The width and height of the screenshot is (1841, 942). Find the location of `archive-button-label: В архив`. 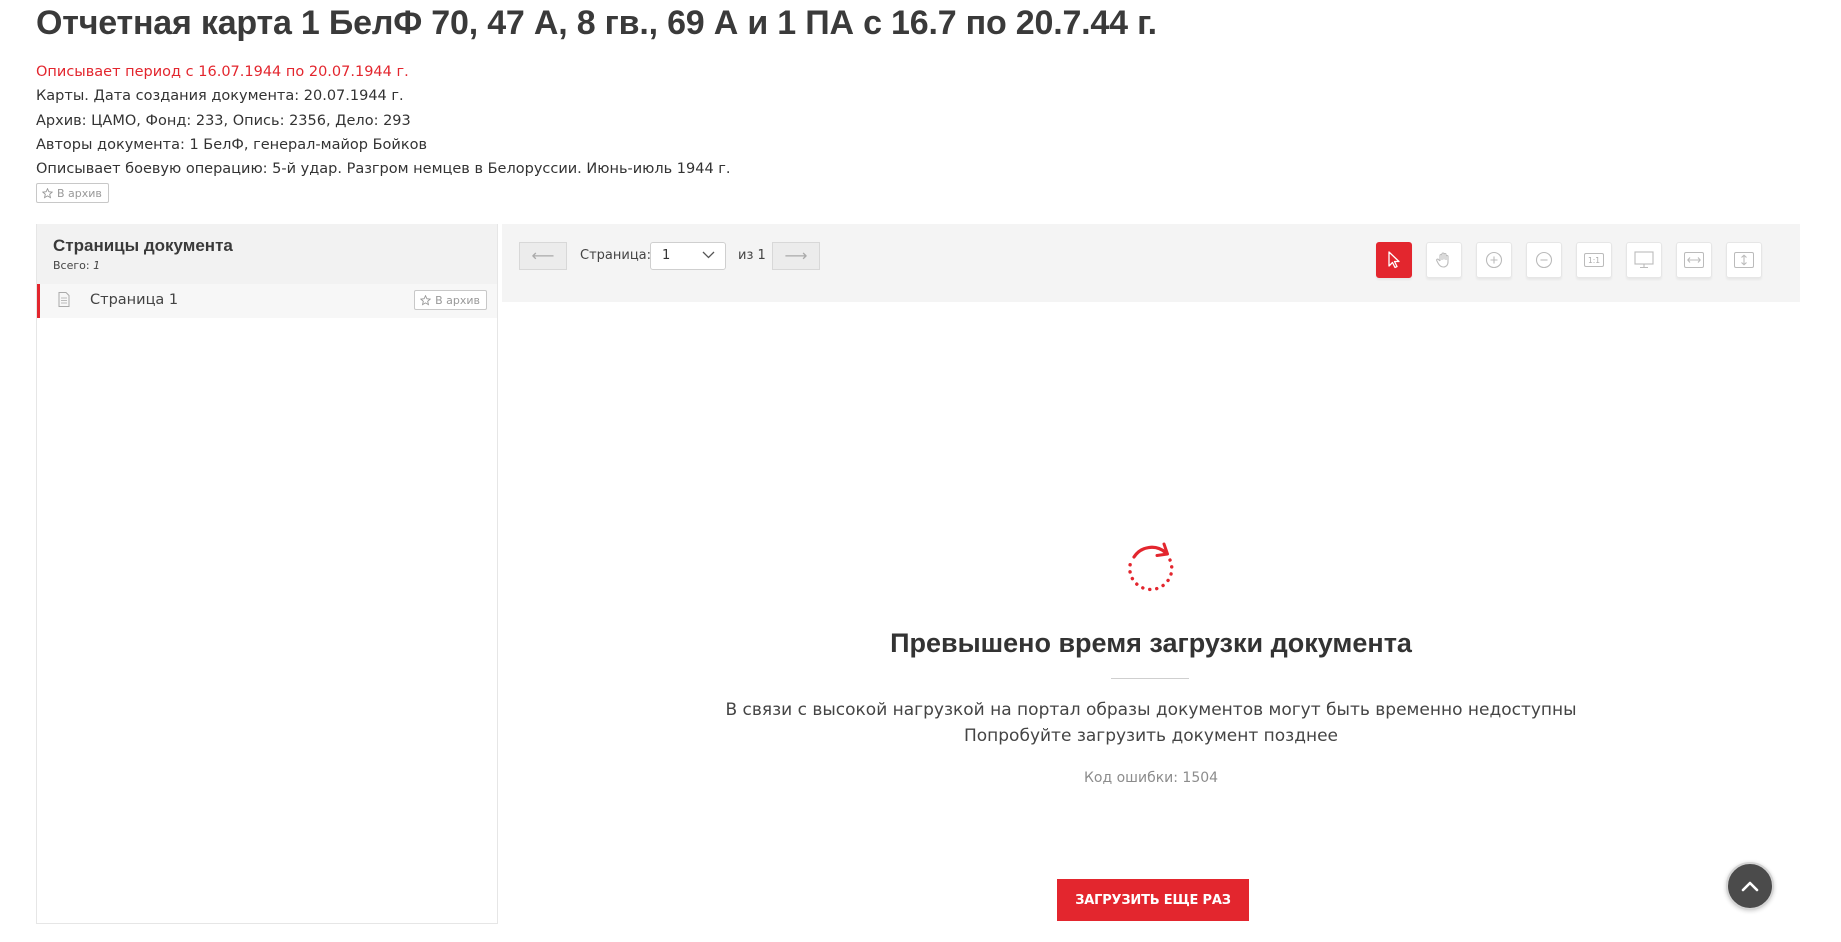

archive-button-label: В архив is located at coordinates (79, 194).